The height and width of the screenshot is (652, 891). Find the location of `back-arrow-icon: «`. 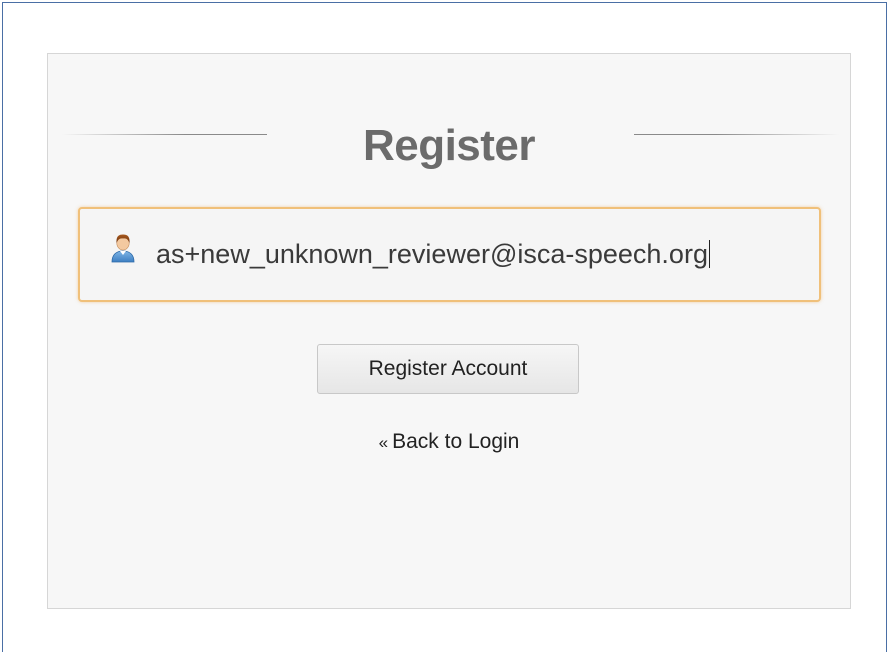

back-arrow-icon: « is located at coordinates (383, 442).